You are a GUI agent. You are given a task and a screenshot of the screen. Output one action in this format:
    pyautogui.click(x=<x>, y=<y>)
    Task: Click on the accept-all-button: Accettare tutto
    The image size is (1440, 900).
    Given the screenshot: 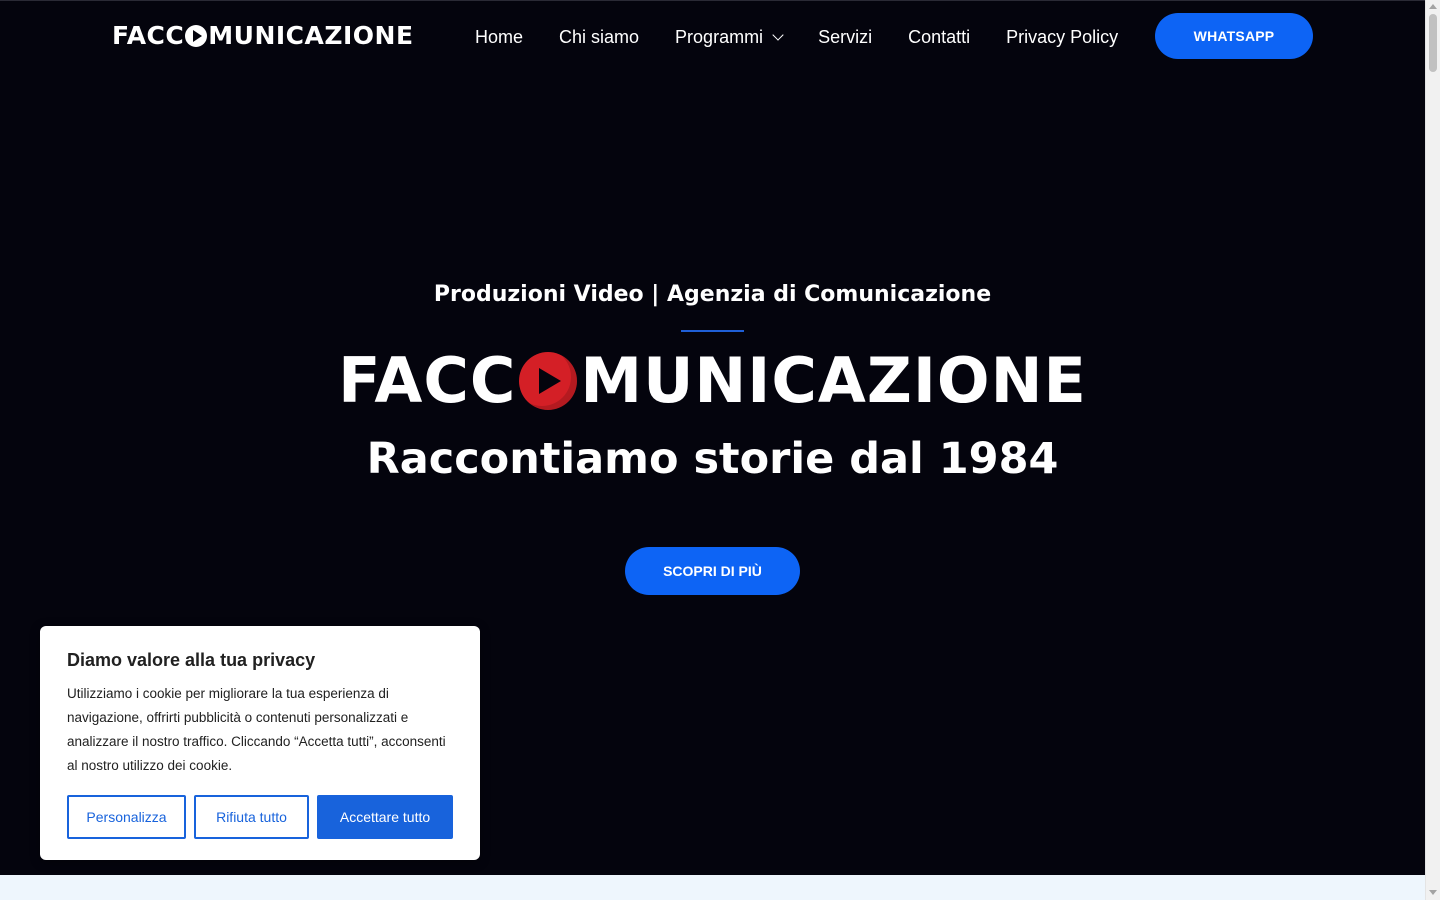 What is the action you would take?
    pyautogui.click(x=385, y=817)
    